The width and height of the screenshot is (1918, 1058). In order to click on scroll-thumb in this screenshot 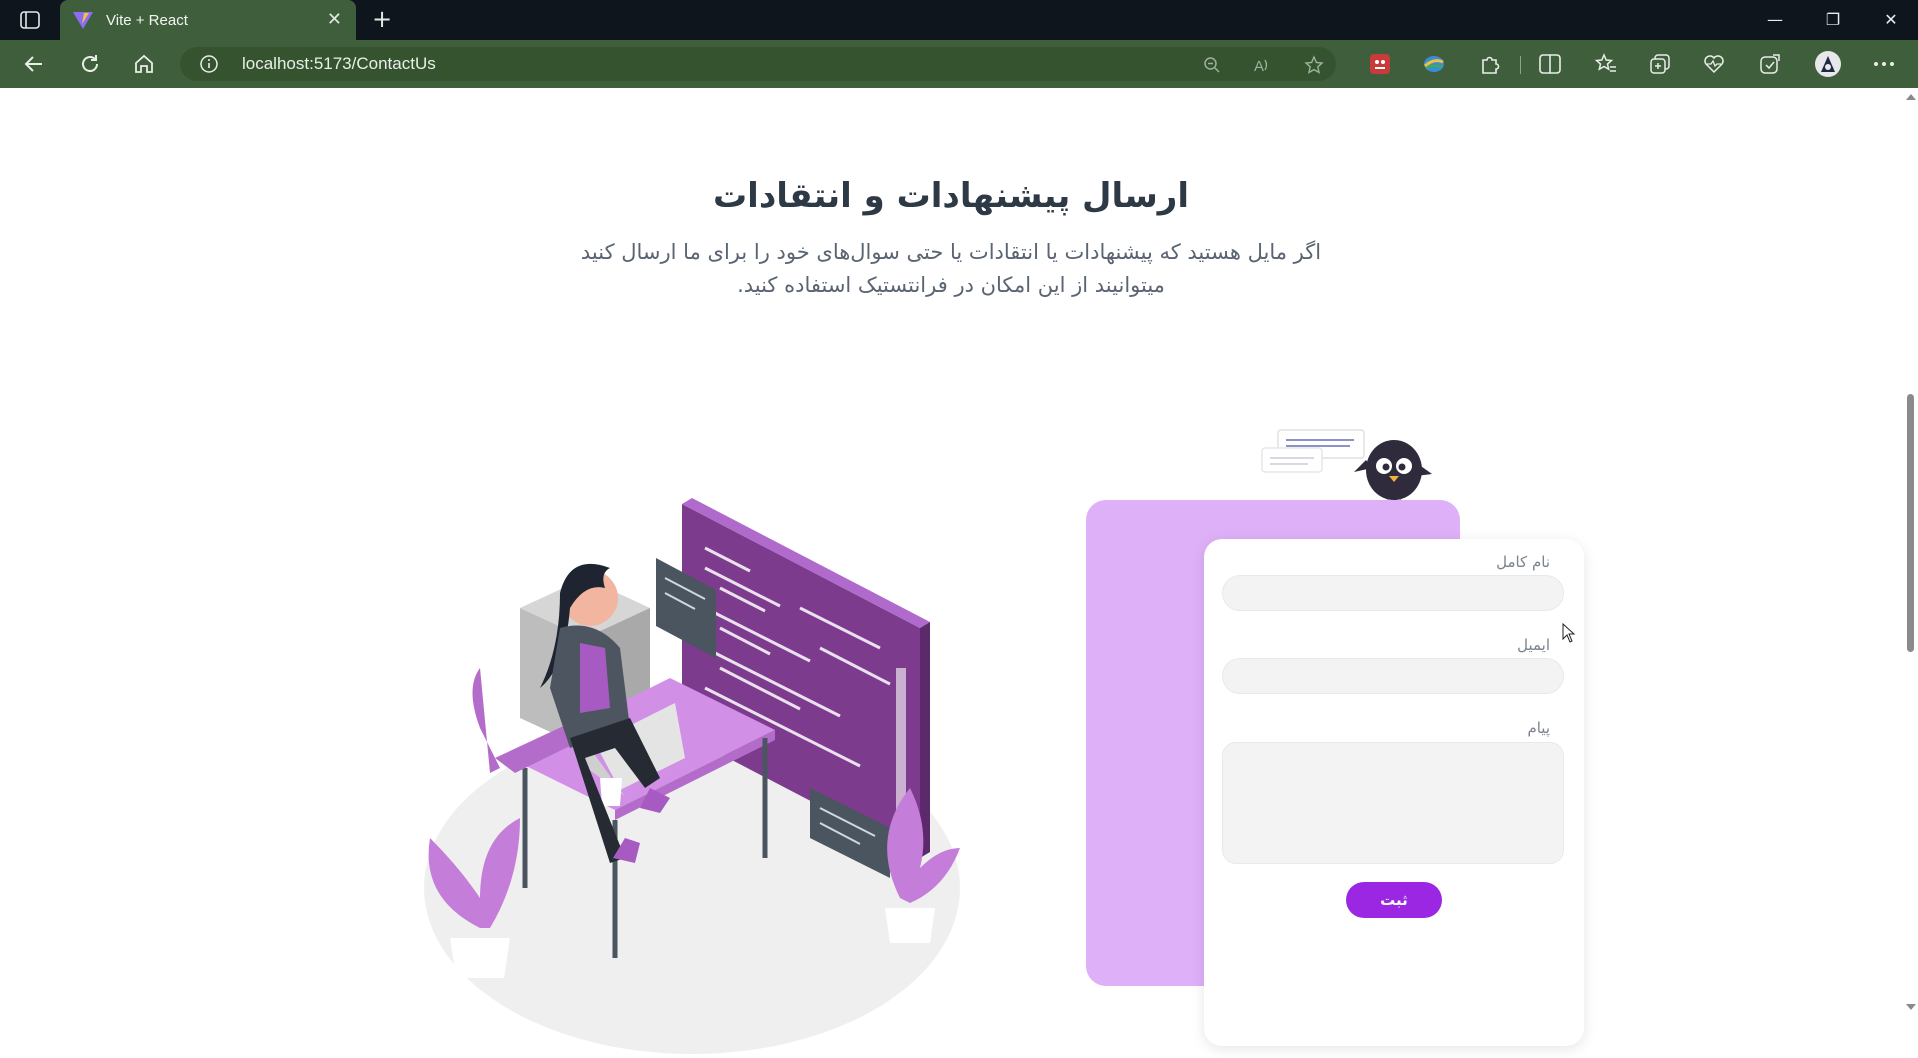, I will do `click(1910, 523)`.